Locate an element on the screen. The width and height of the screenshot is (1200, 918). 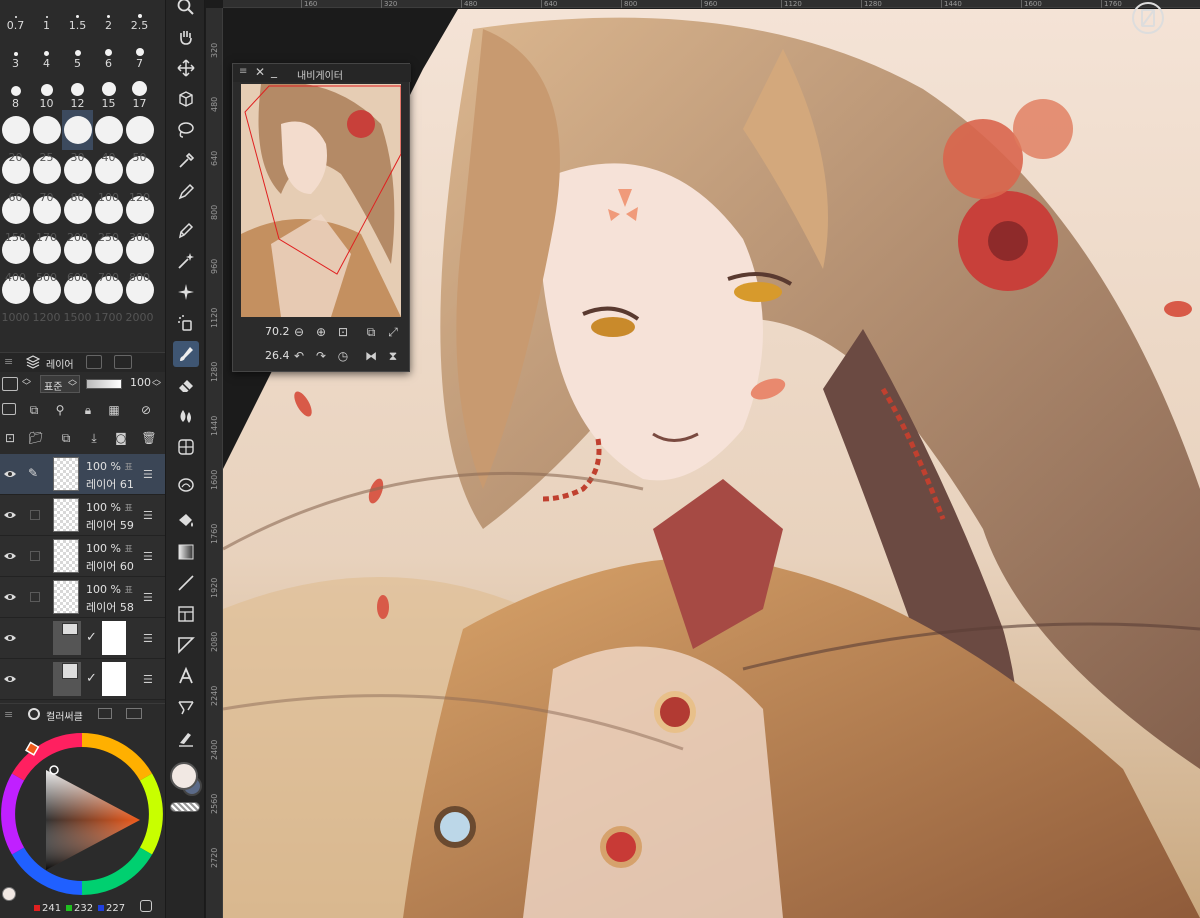
object-tool-icon is located at coordinates (186, 99).